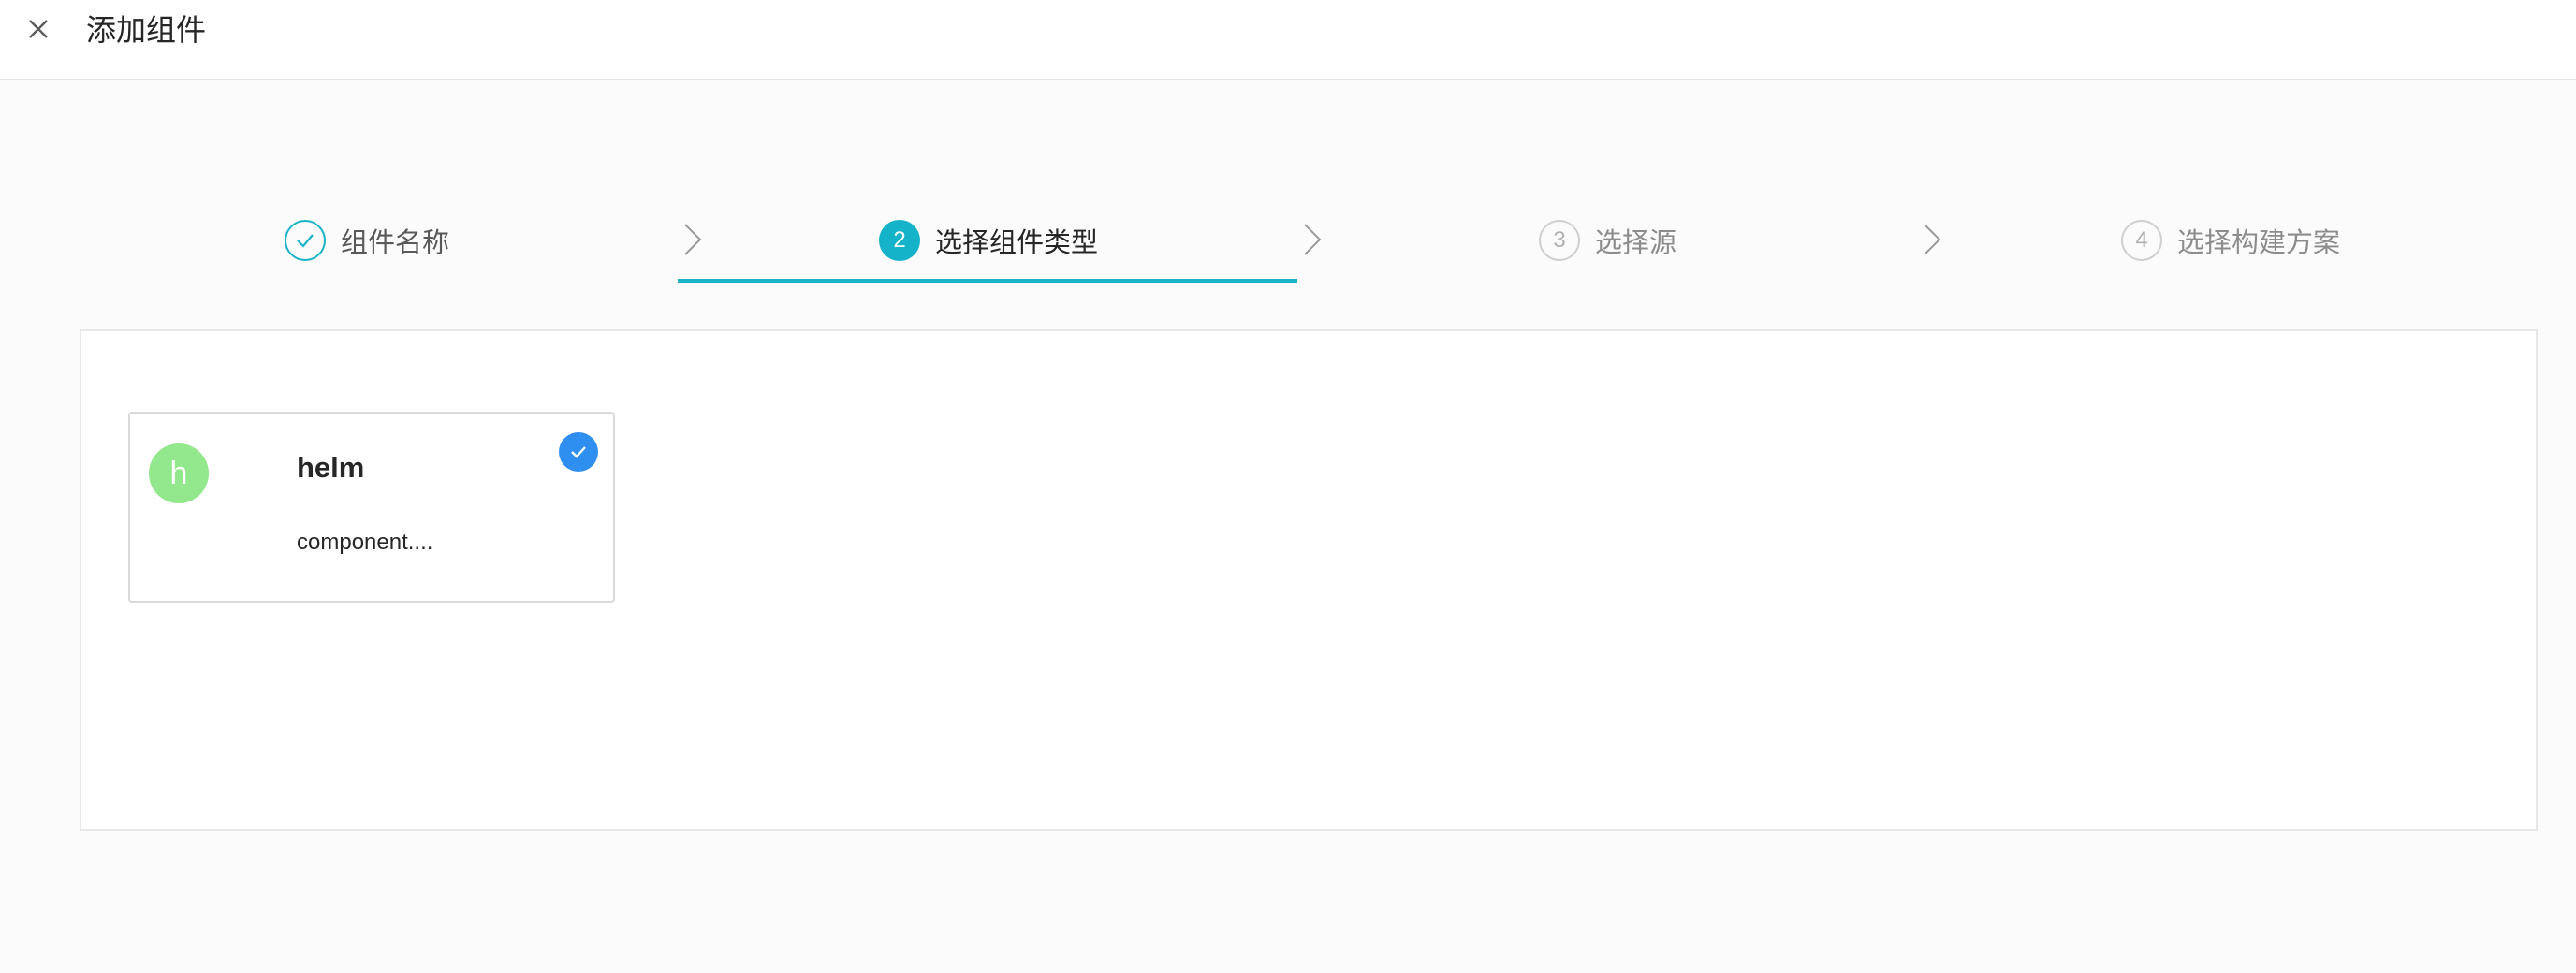 The image size is (2576, 973). I want to click on selected-check-icon, so click(579, 452).